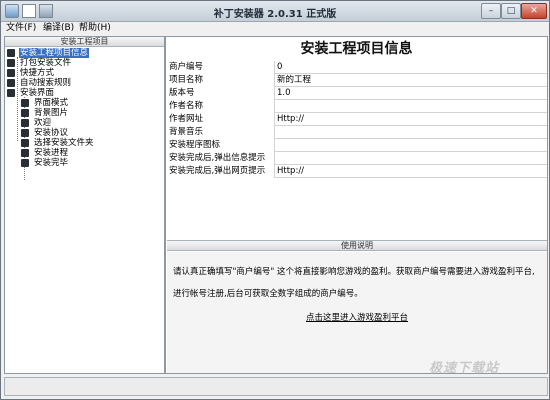  What do you see at coordinates (85, 73) in the screenshot?
I see `tree-item-shortcuts: 快捷方式` at bounding box center [85, 73].